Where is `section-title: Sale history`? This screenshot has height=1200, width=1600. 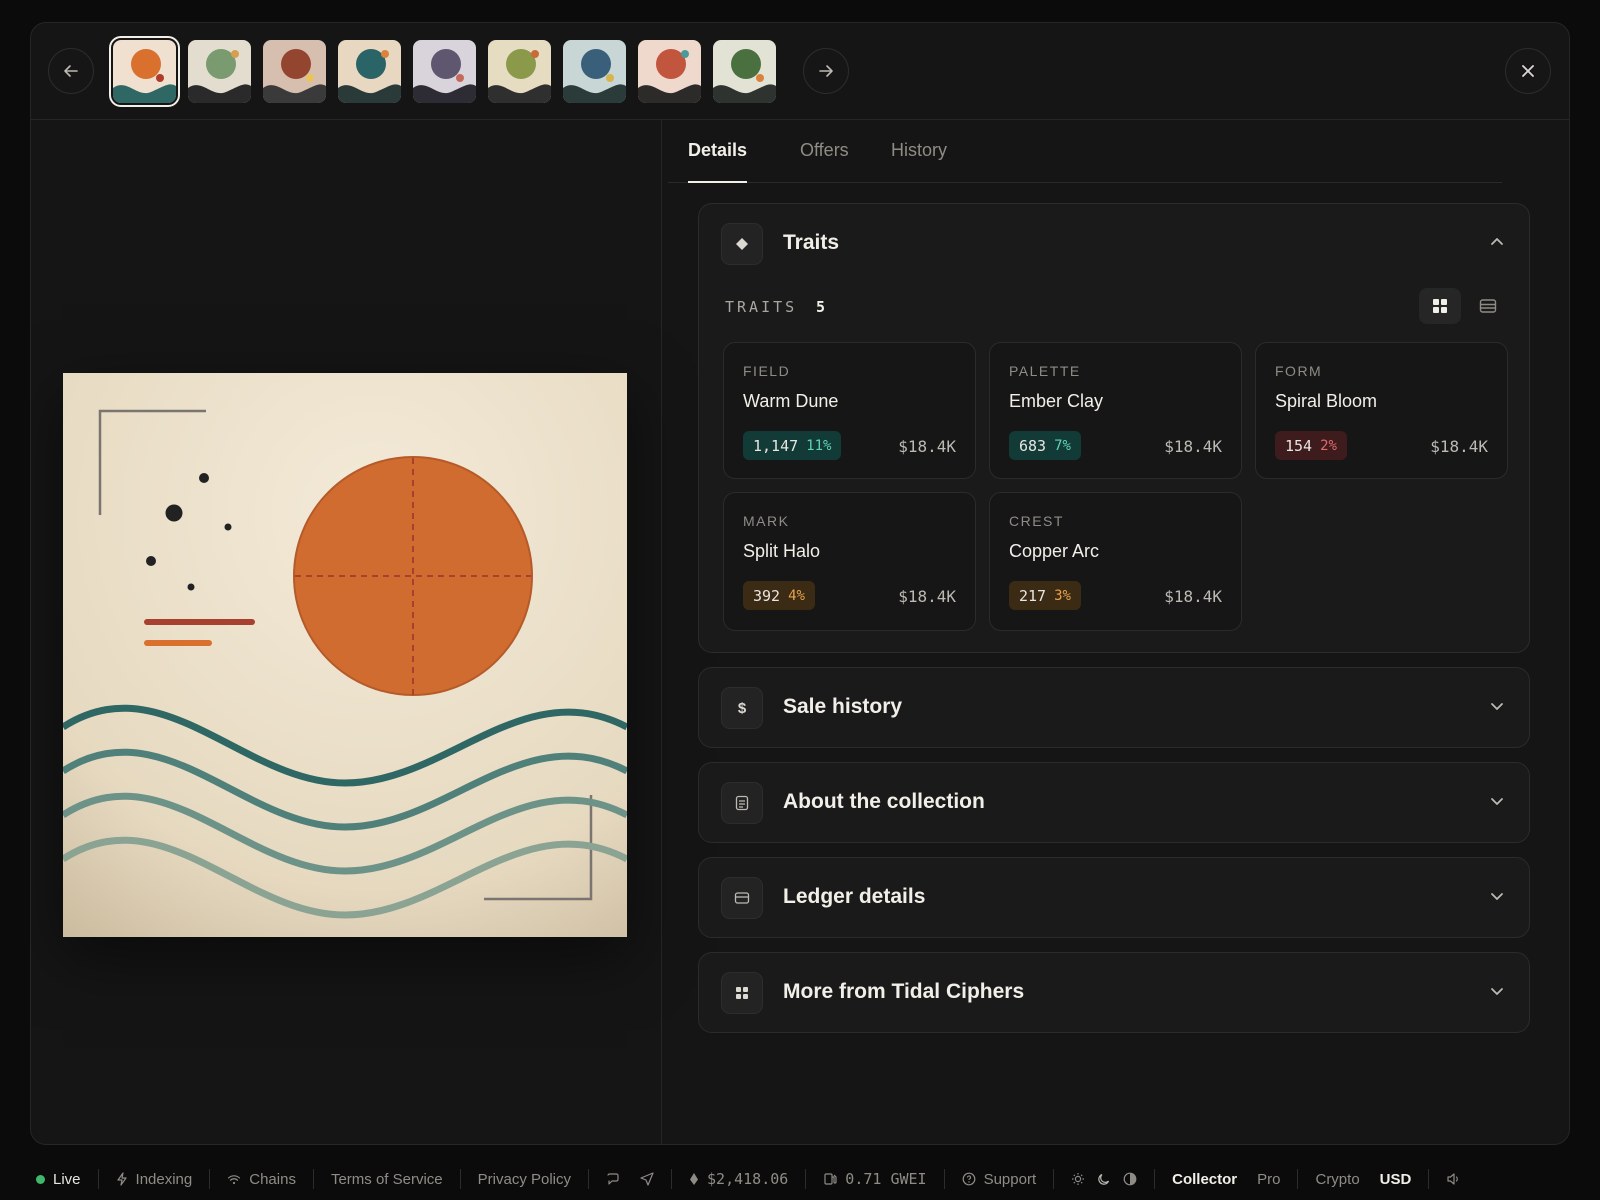
section-title: Sale history is located at coordinates (843, 706).